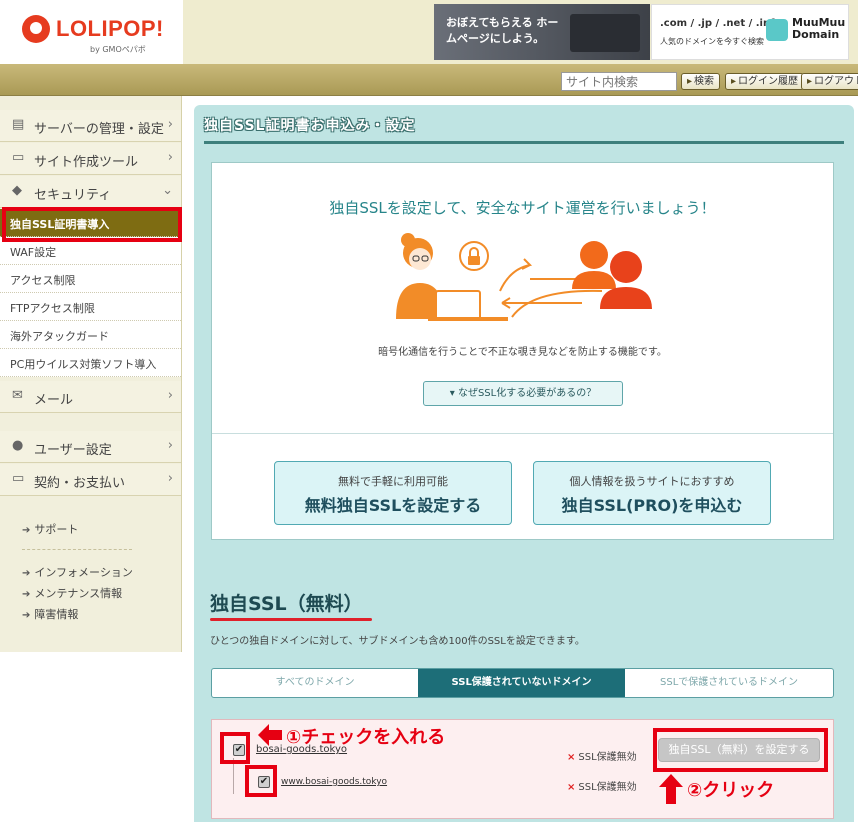  What do you see at coordinates (652, 505) in the screenshot?
I see `pro-ssl-button-label: 独自SSL(PRO)を申込む` at bounding box center [652, 505].